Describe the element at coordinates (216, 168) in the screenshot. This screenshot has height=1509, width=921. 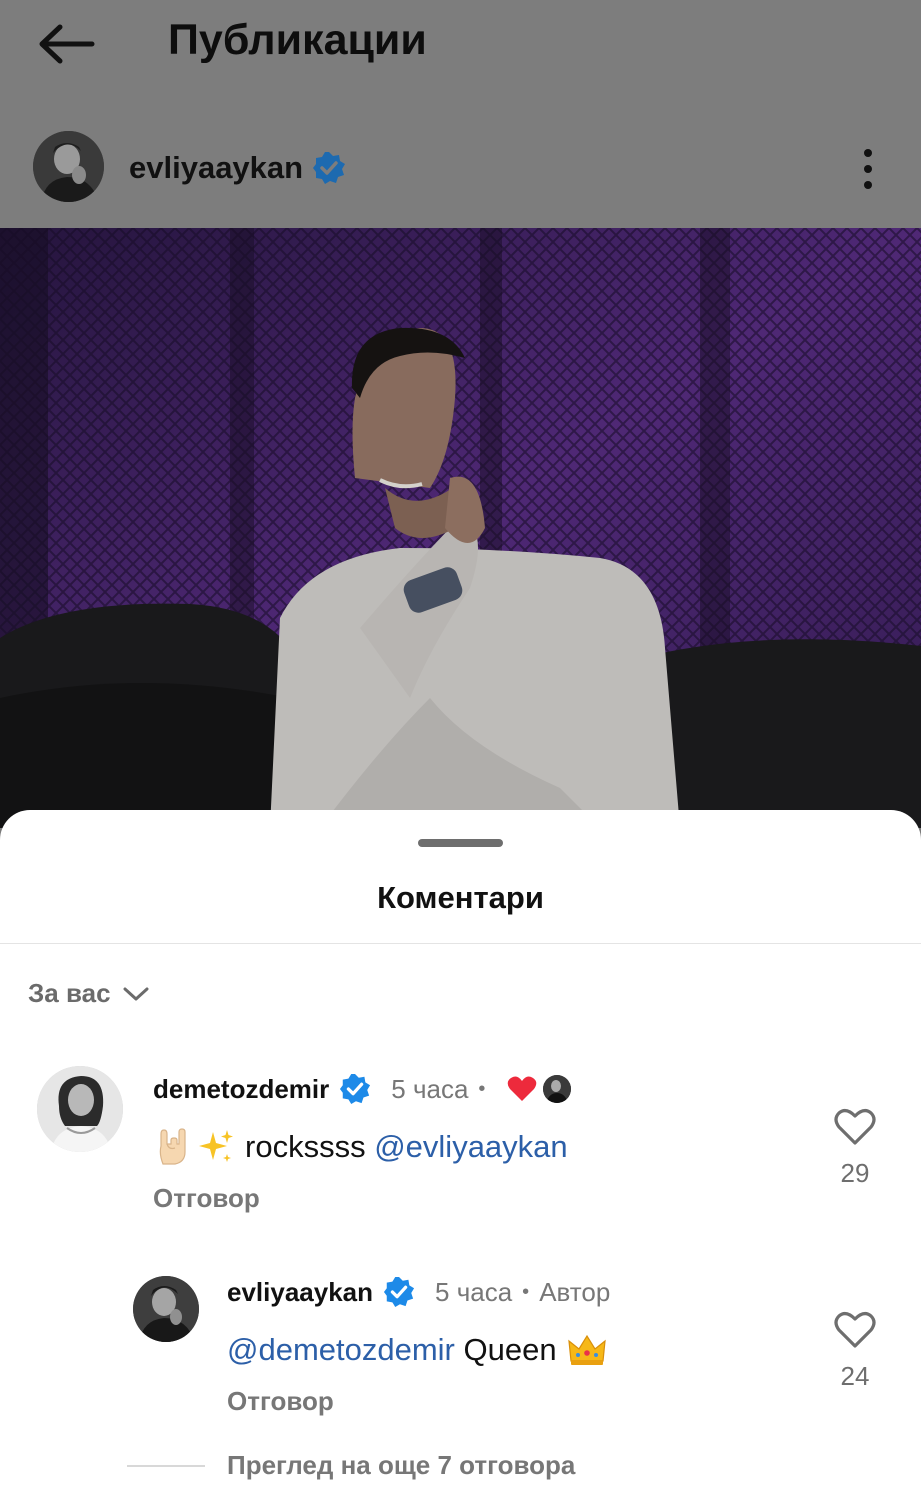
I see `post-author-username: evliyaaykan` at that location.